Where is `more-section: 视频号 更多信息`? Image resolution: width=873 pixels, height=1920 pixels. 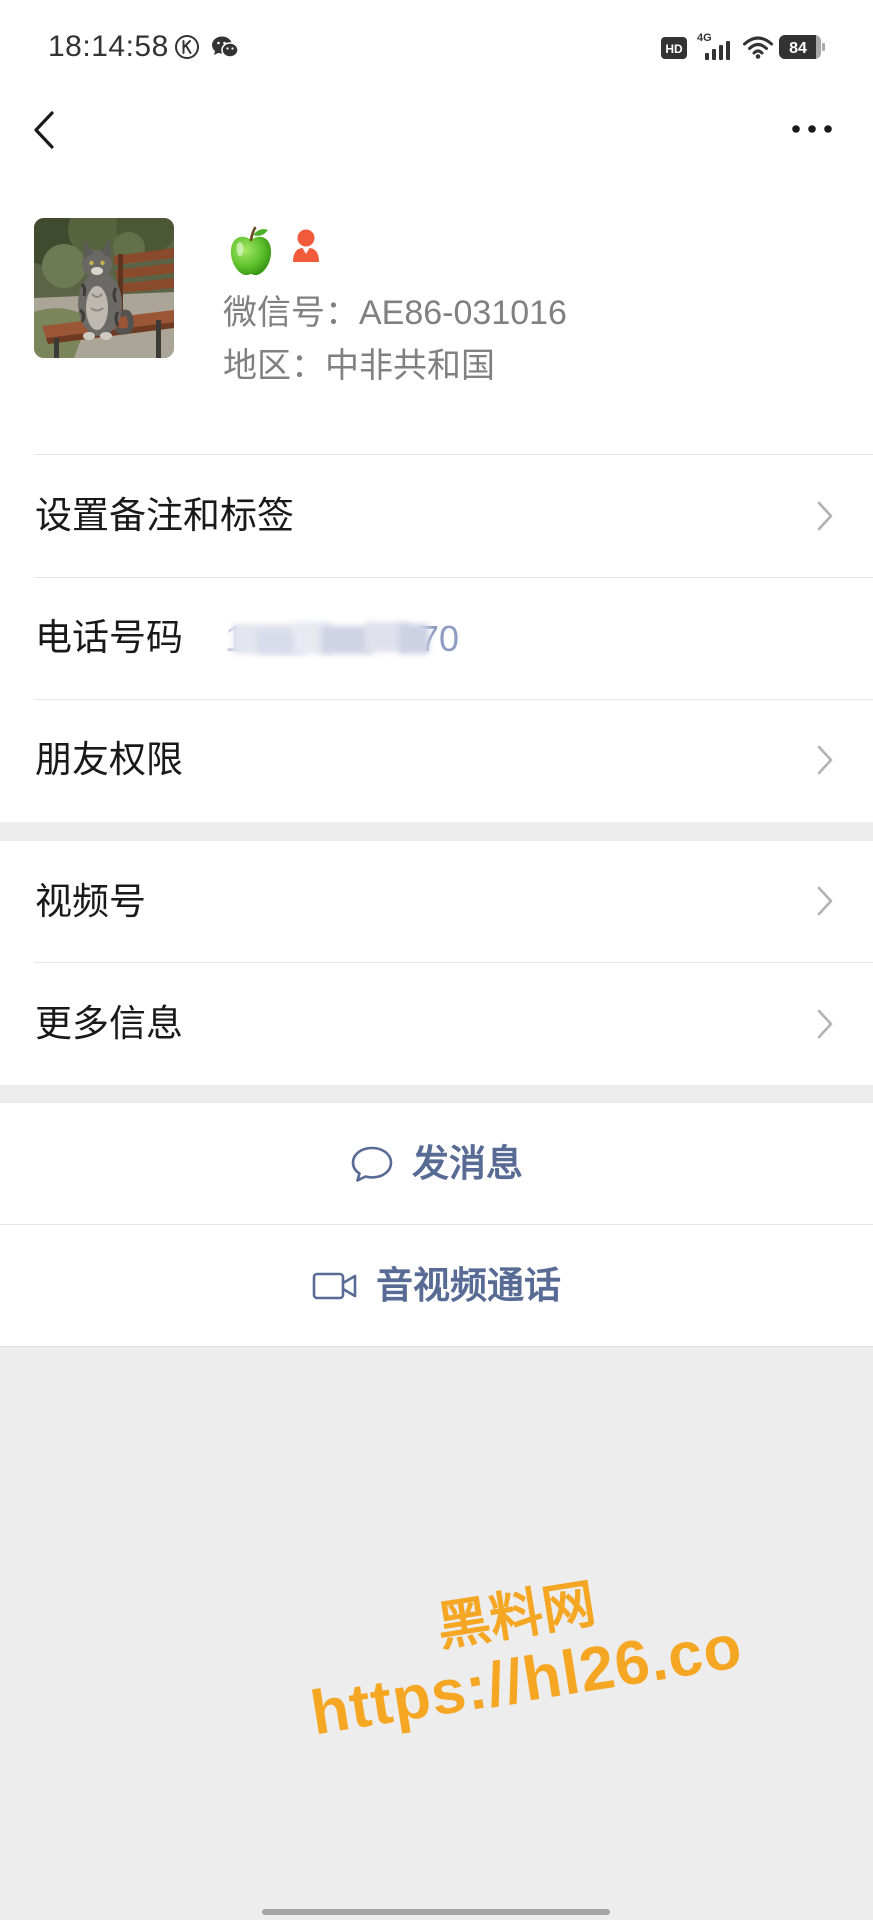
more-section: 视频号 更多信息 is located at coordinates (436, 963).